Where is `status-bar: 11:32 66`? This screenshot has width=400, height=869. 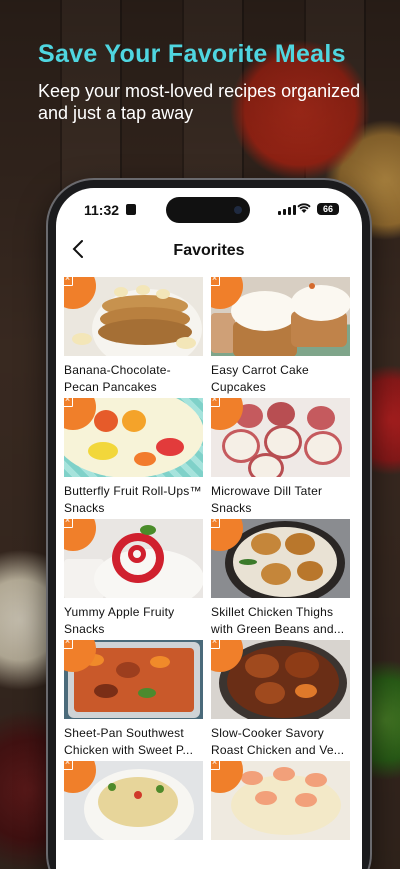
status-bar: 11:32 66 is located at coordinates (209, 210).